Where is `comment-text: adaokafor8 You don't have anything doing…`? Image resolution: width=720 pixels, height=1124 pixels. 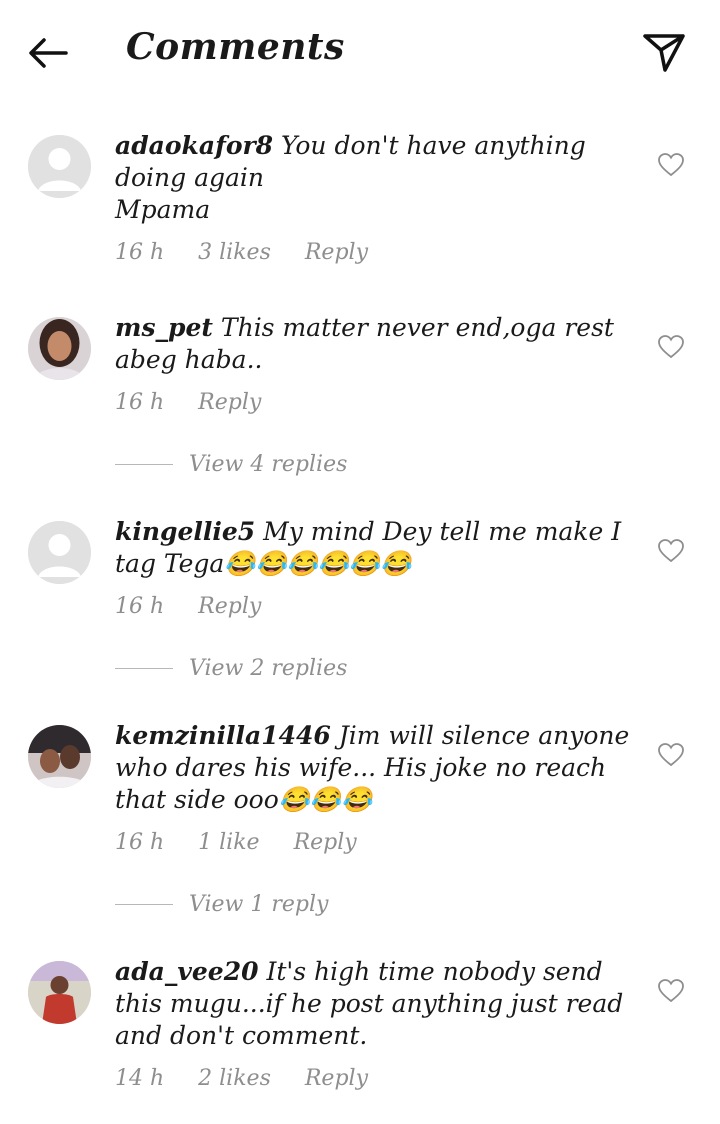 comment-text: adaokafor8 You don't have anything doing… is located at coordinates (377, 178).